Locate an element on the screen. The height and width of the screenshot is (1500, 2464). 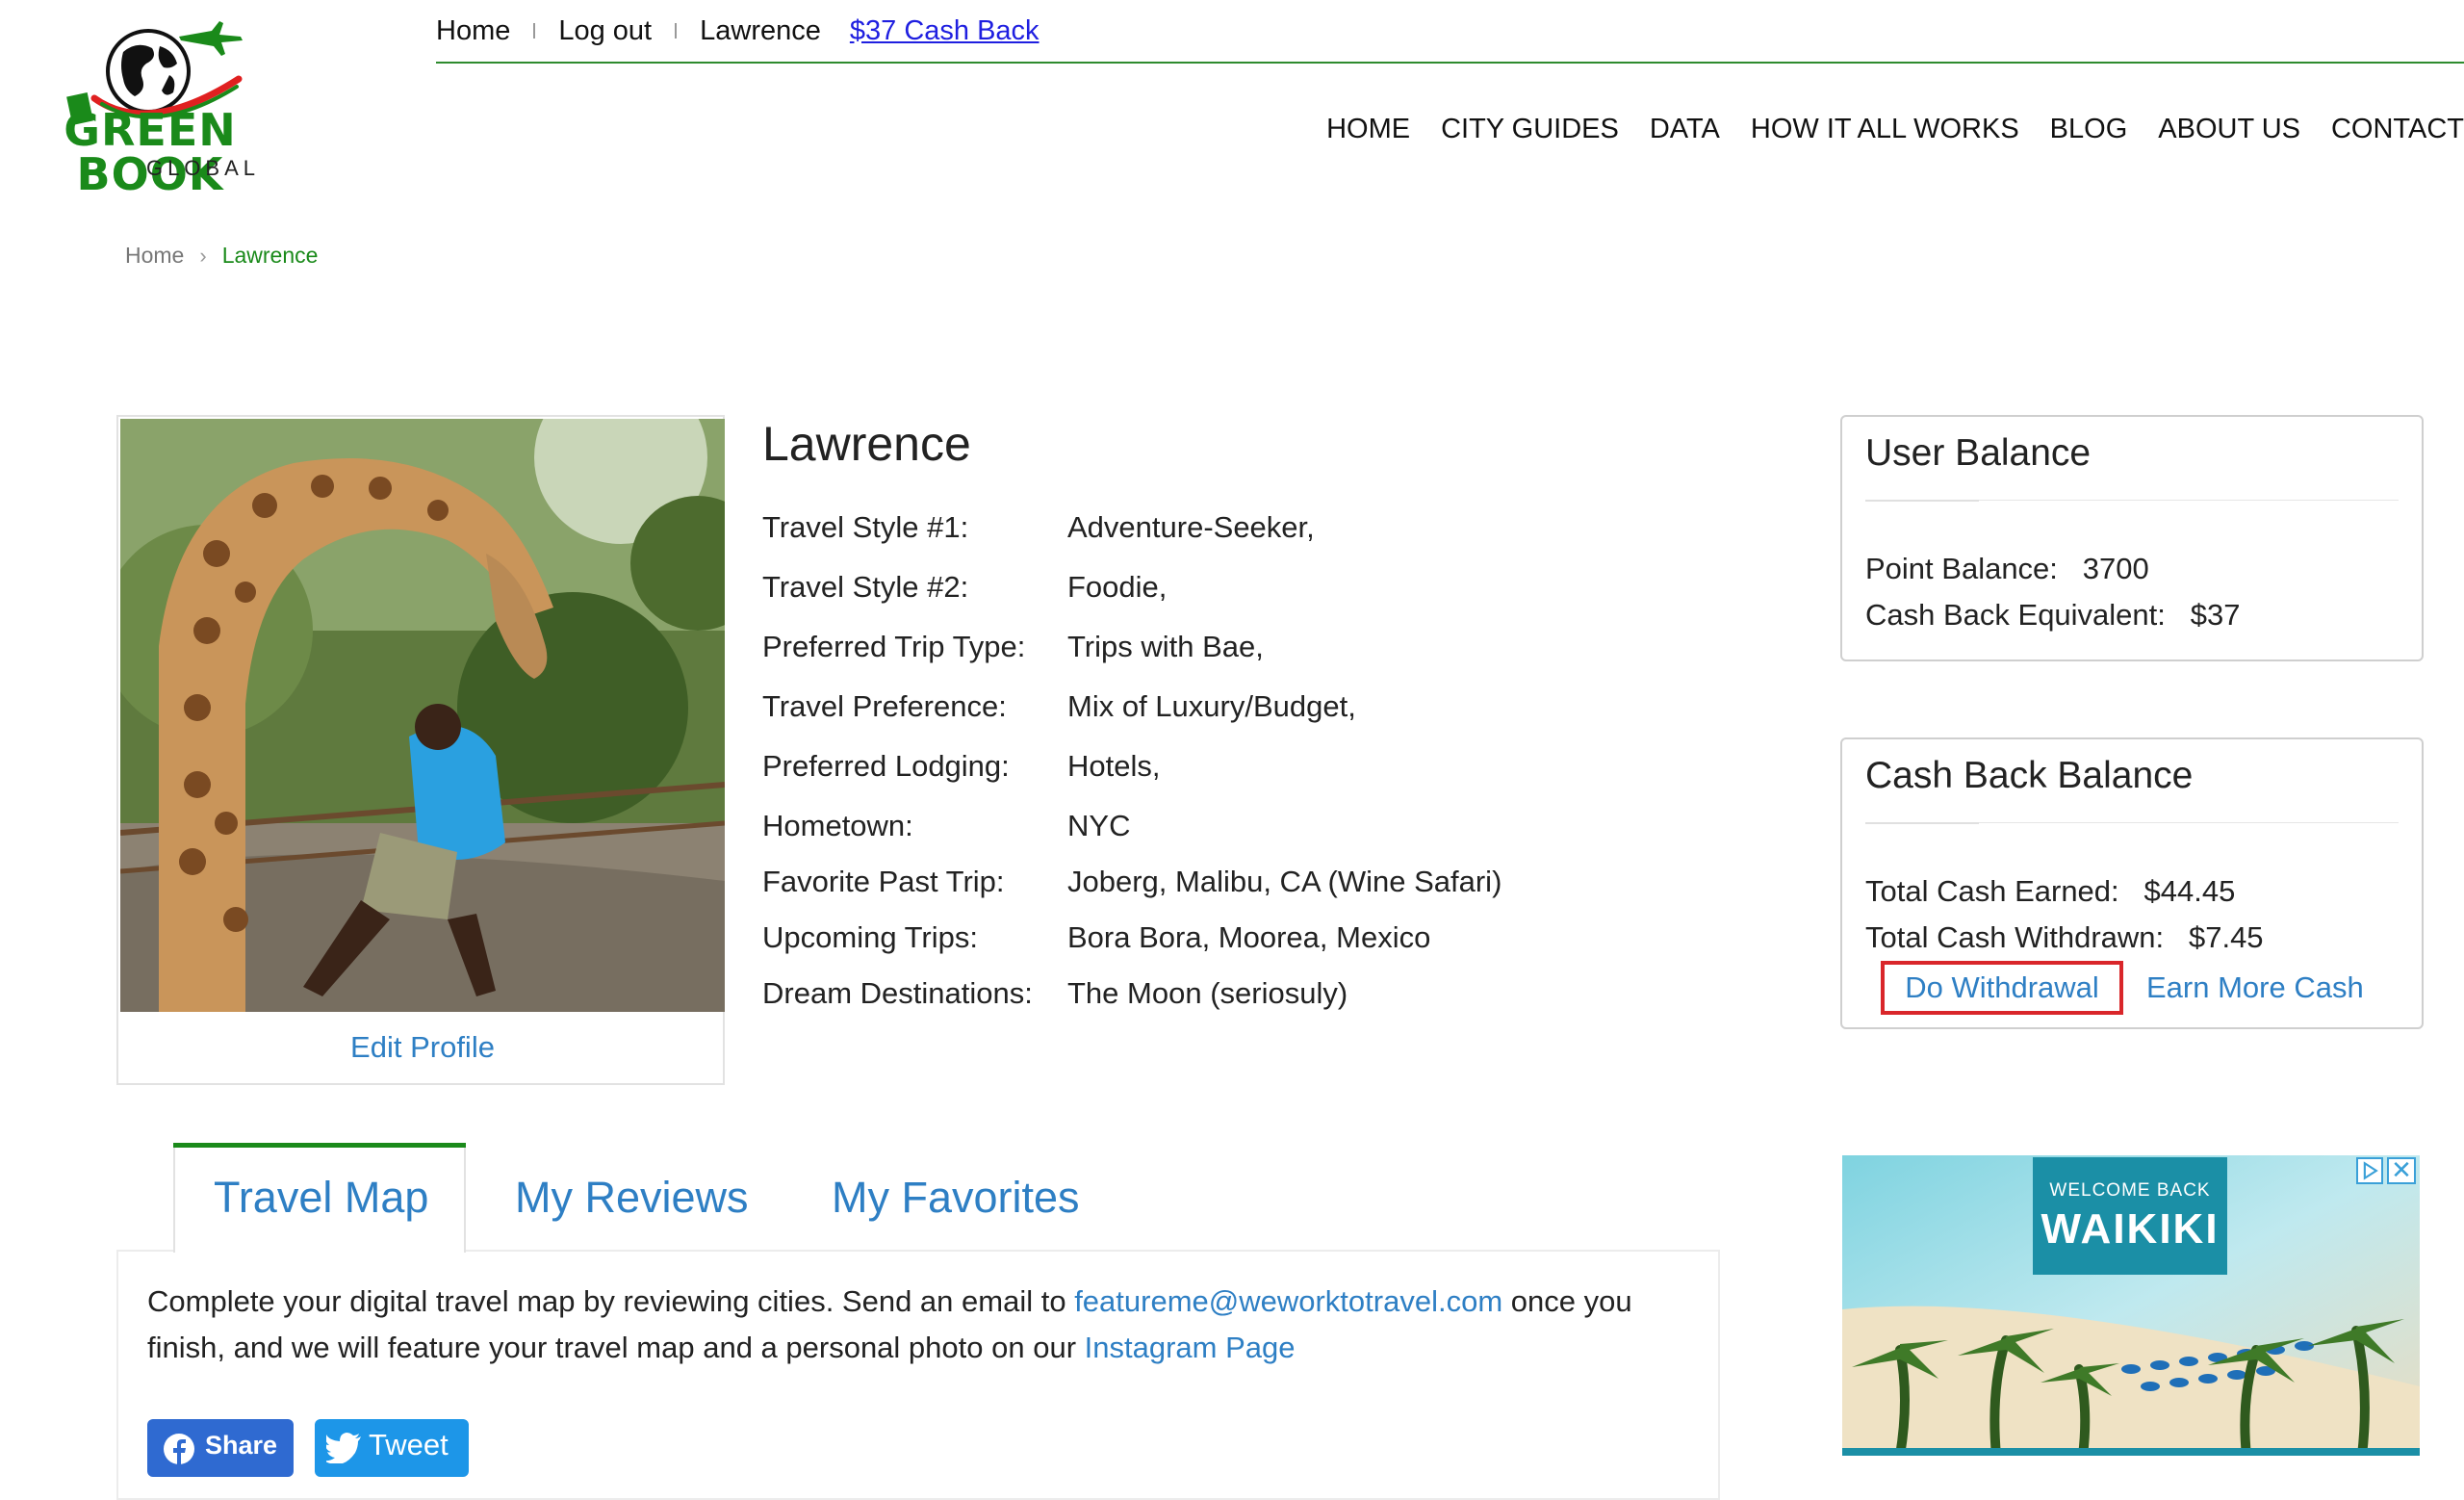
detail-label: Preferred Lodging: is located at coordinates (886, 766).